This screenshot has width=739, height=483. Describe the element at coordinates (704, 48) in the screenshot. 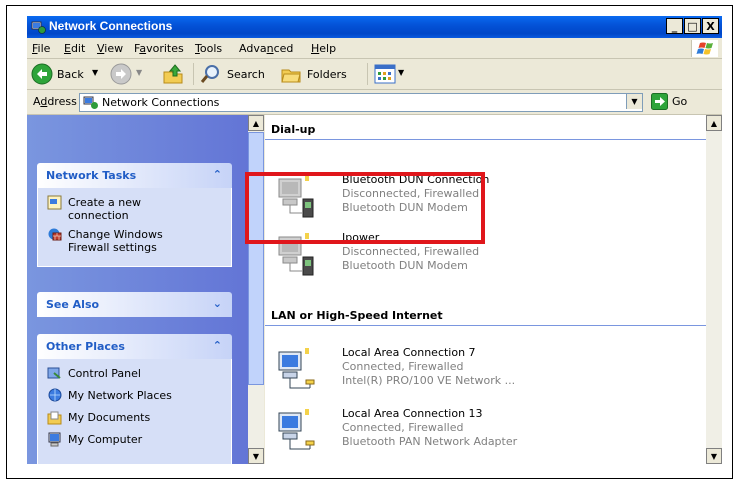

I see `windows-logo-icon` at that location.